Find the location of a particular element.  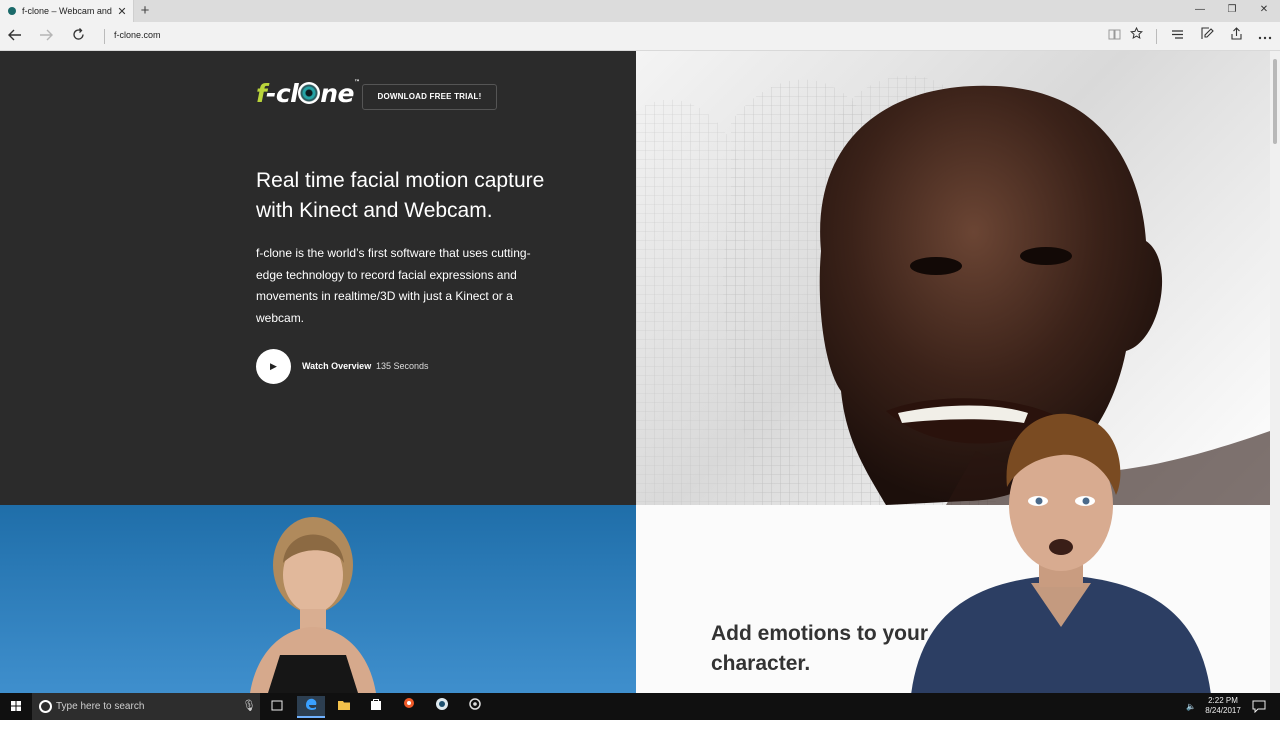

settings-app-button is located at coordinates (475, 707).